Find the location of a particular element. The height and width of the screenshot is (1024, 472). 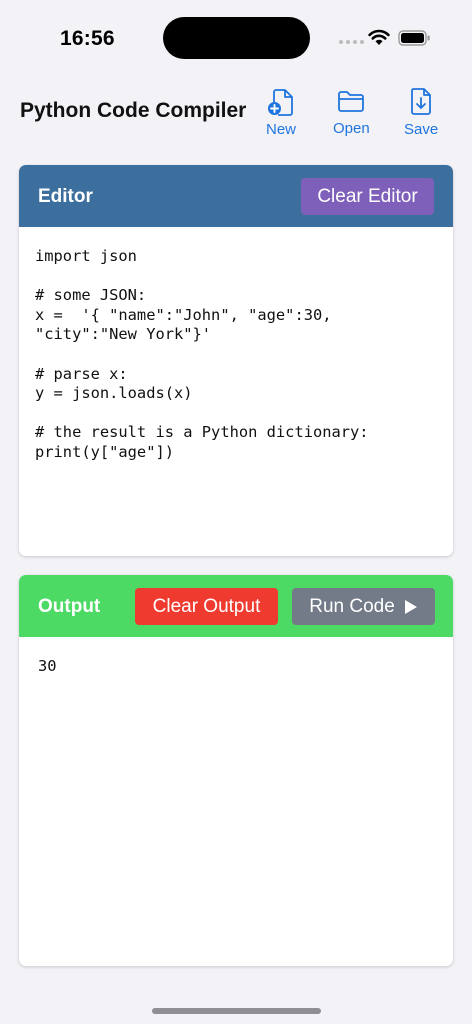

top-toolbar: Python Code Compiler New Open Save is located at coordinates (236, 112).